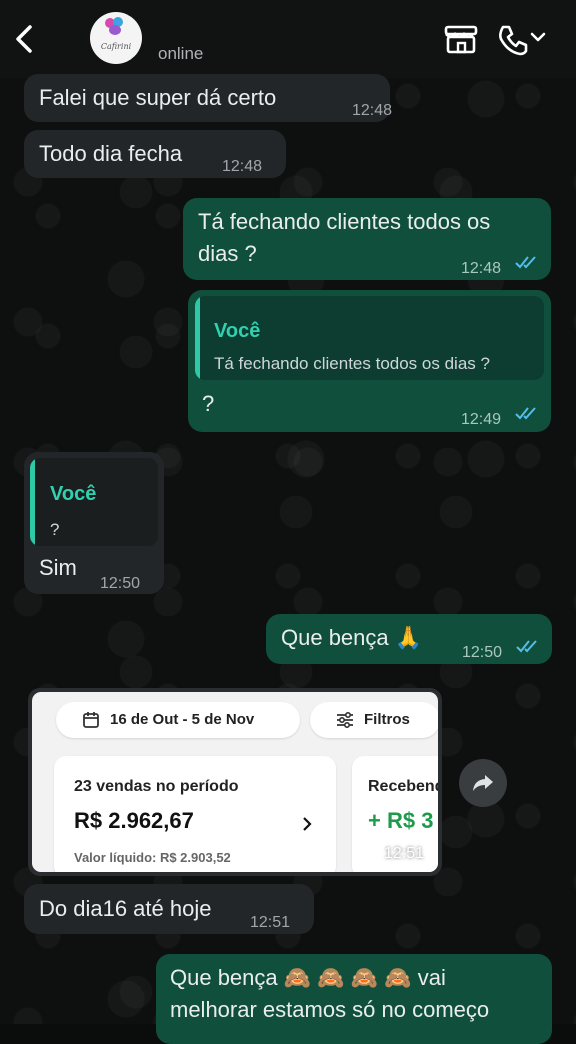 This screenshot has width=576, height=1044. Describe the element at coordinates (158, 97) in the screenshot. I see `message-text: Falei que super dá certo` at that location.